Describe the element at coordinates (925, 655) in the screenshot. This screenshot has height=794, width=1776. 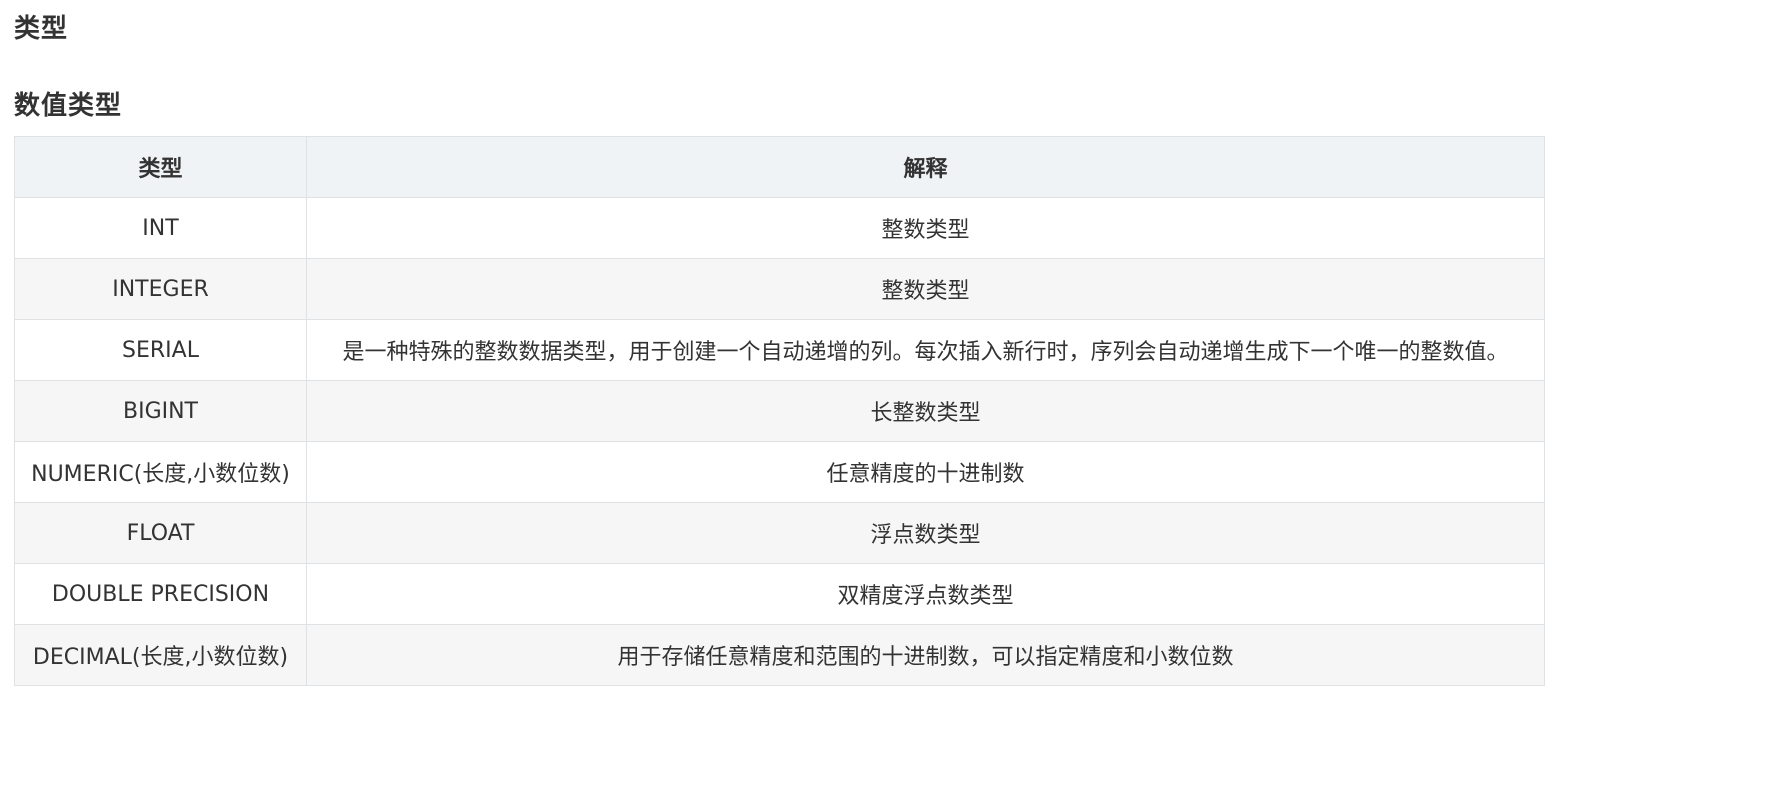
I see `description-cell: 用于存储任意精度和范围的十进制数，可以指定精度和小数位数` at that location.